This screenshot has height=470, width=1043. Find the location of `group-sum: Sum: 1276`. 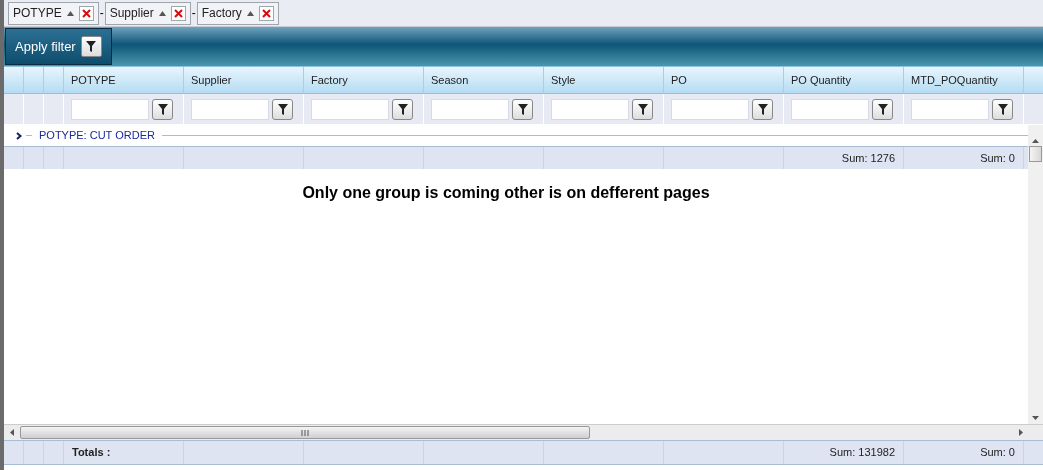

group-sum: Sum: 1276 is located at coordinates (868, 158).